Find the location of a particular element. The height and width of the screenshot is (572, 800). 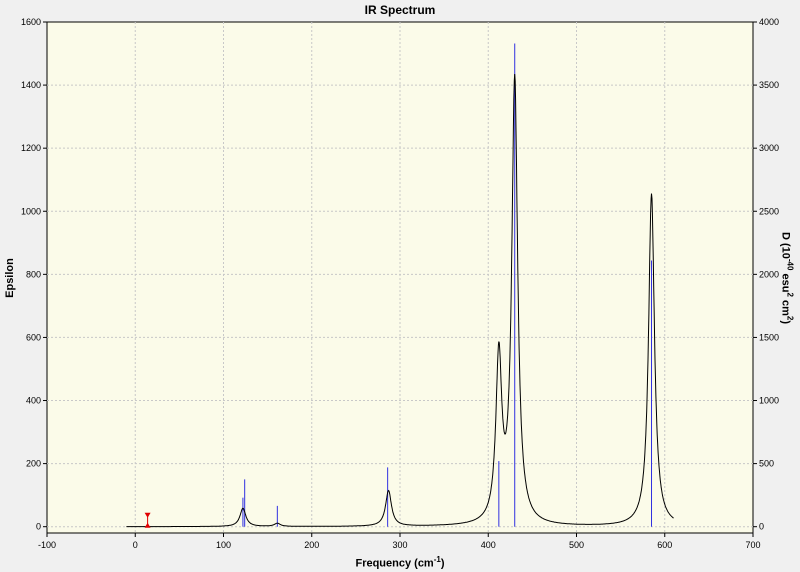

y-tick-label-right: 0 is located at coordinates (761, 527).